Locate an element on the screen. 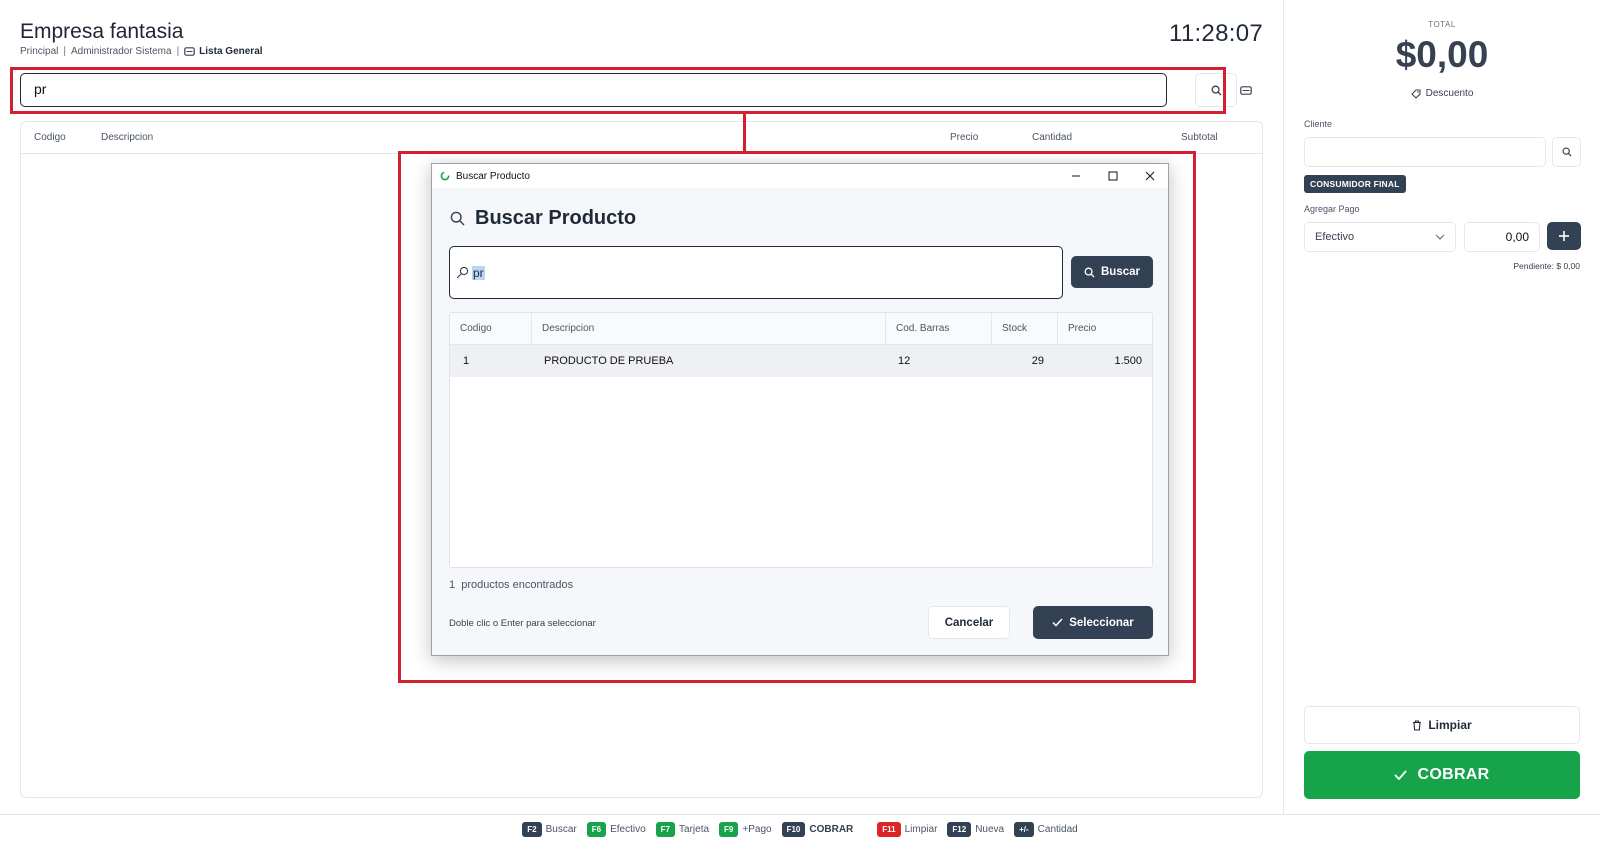 The height and width of the screenshot is (844, 1600). select-button-label: Seleccionar is located at coordinates (1101, 622).